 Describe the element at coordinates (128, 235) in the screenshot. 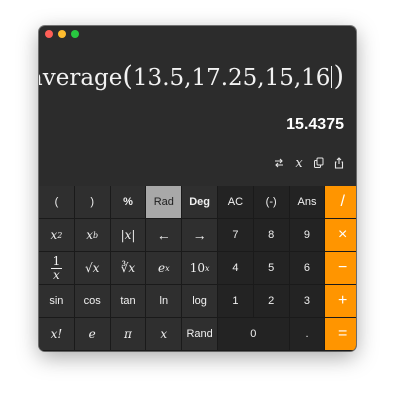

I see `key-absolute: |x|` at that location.